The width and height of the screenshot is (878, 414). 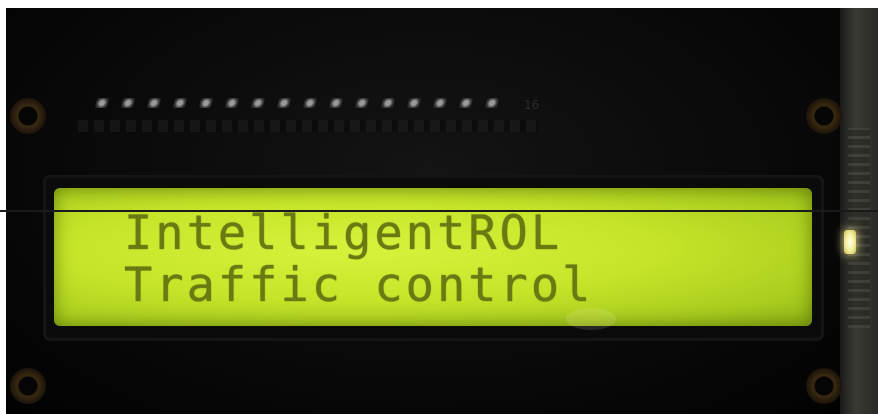 I want to click on header-pin-row, so click(x=310, y=103).